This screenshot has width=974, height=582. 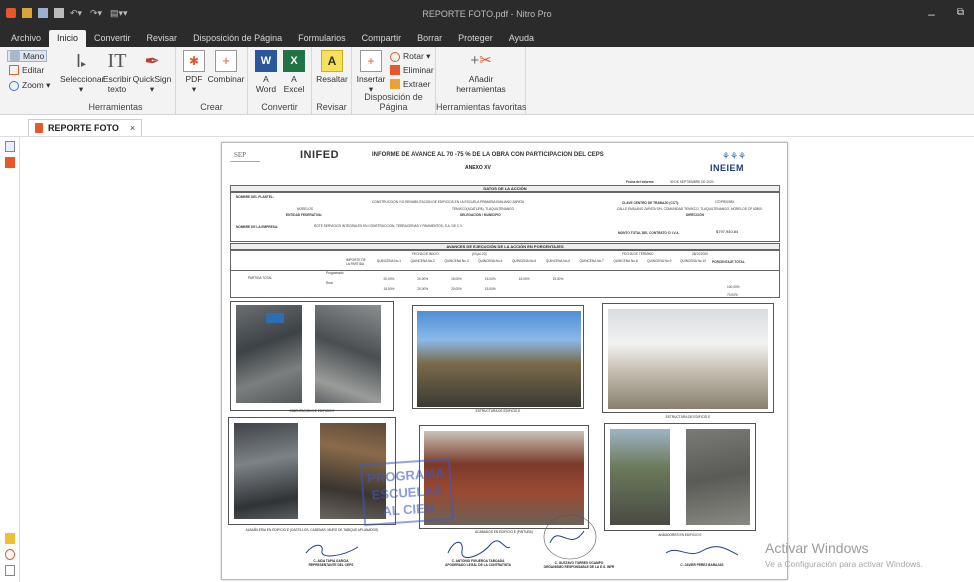 I want to click on tab-formularios: Formularios, so click(x=322, y=38).